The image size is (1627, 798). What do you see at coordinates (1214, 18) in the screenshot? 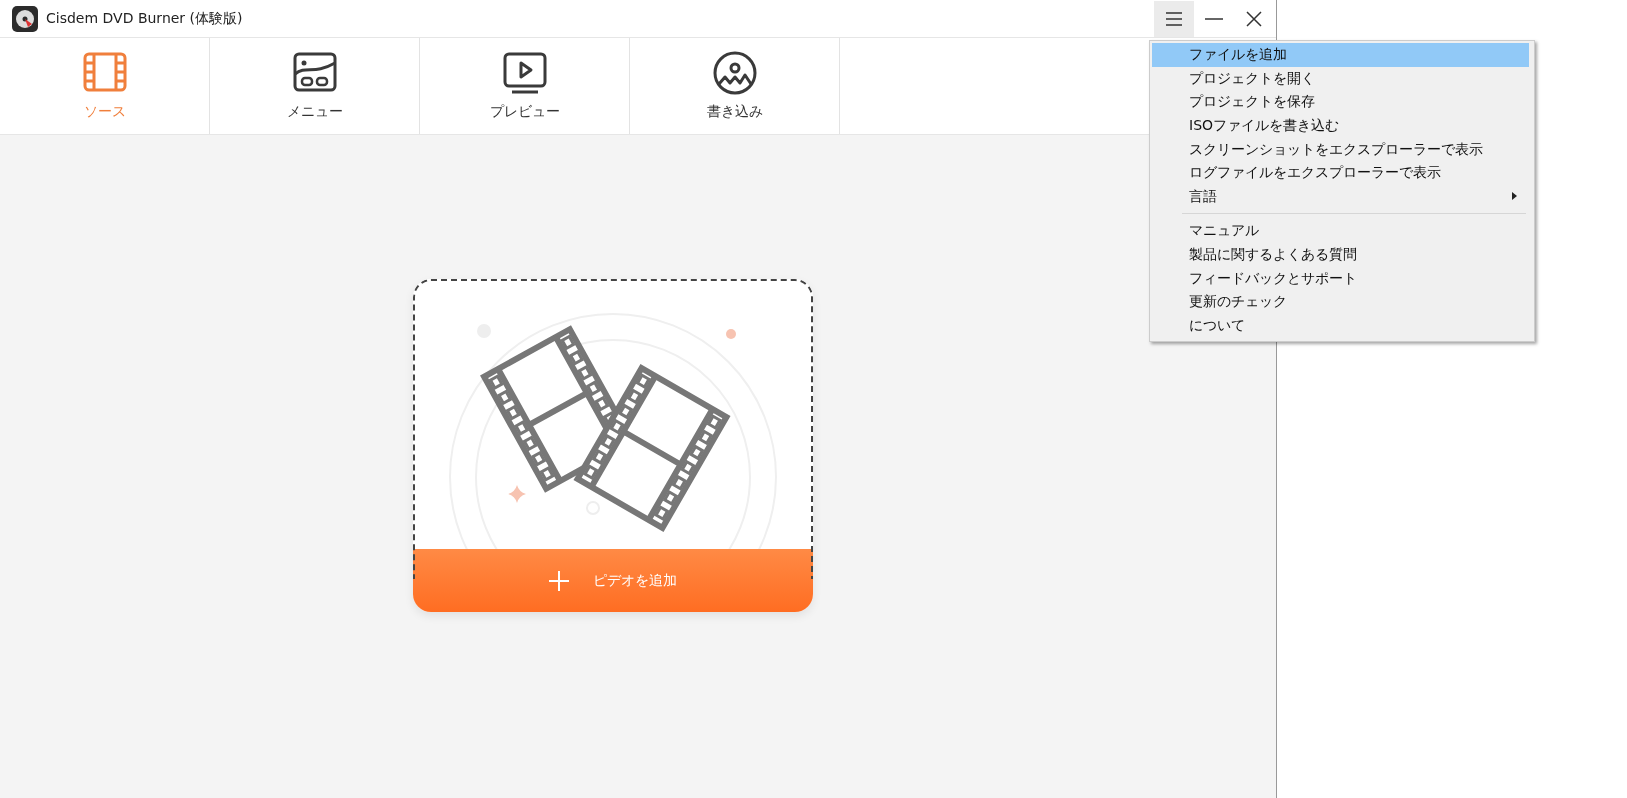
I see `minimize-icon` at bounding box center [1214, 18].